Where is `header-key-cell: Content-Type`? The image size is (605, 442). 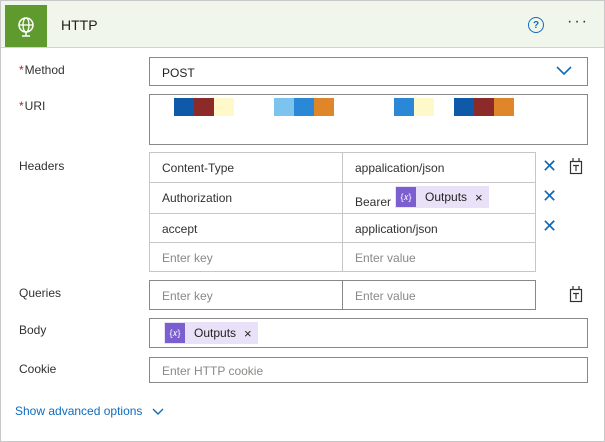 header-key-cell: Content-Type is located at coordinates (246, 167).